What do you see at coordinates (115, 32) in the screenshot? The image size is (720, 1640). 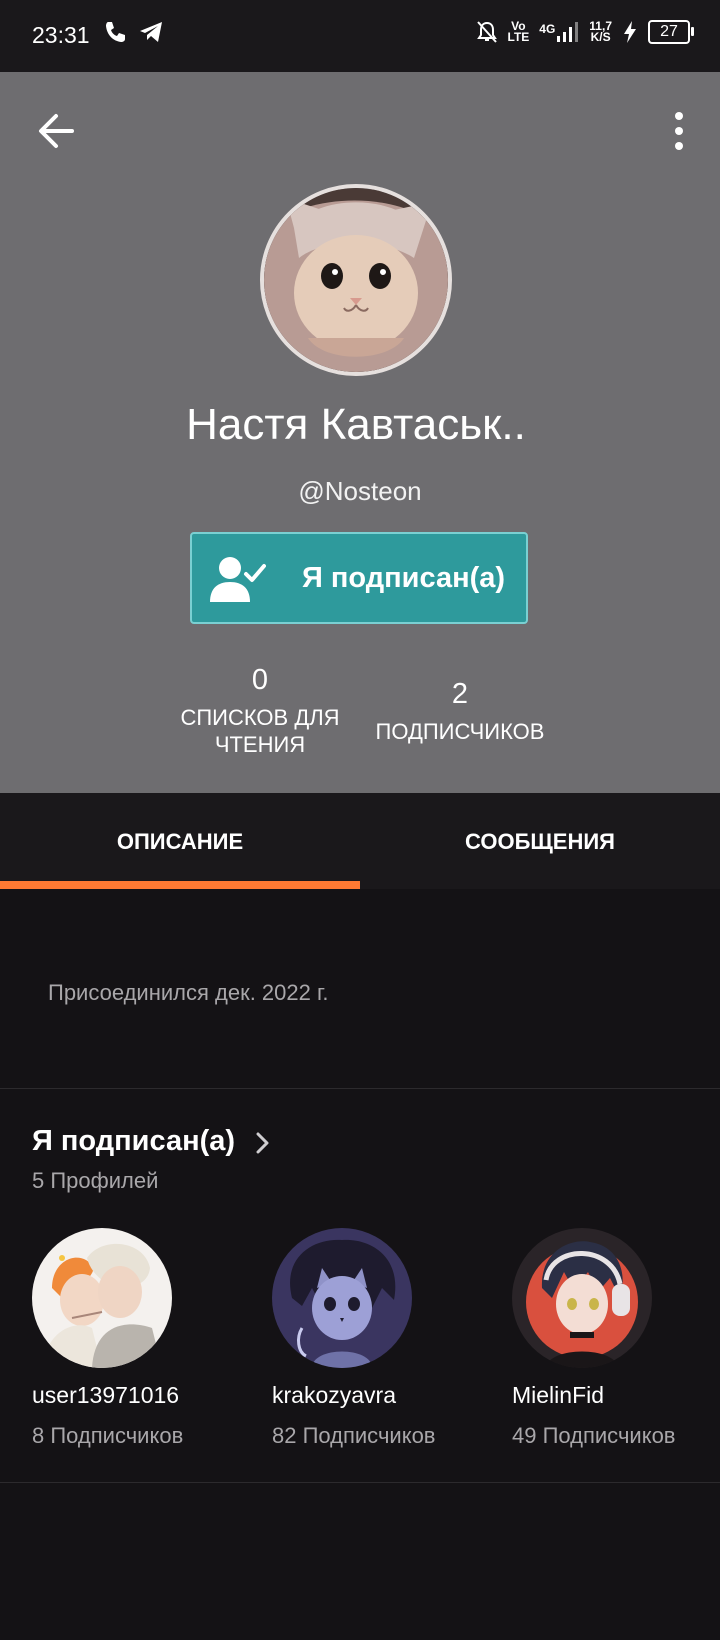 I see `phone-icon` at bounding box center [115, 32].